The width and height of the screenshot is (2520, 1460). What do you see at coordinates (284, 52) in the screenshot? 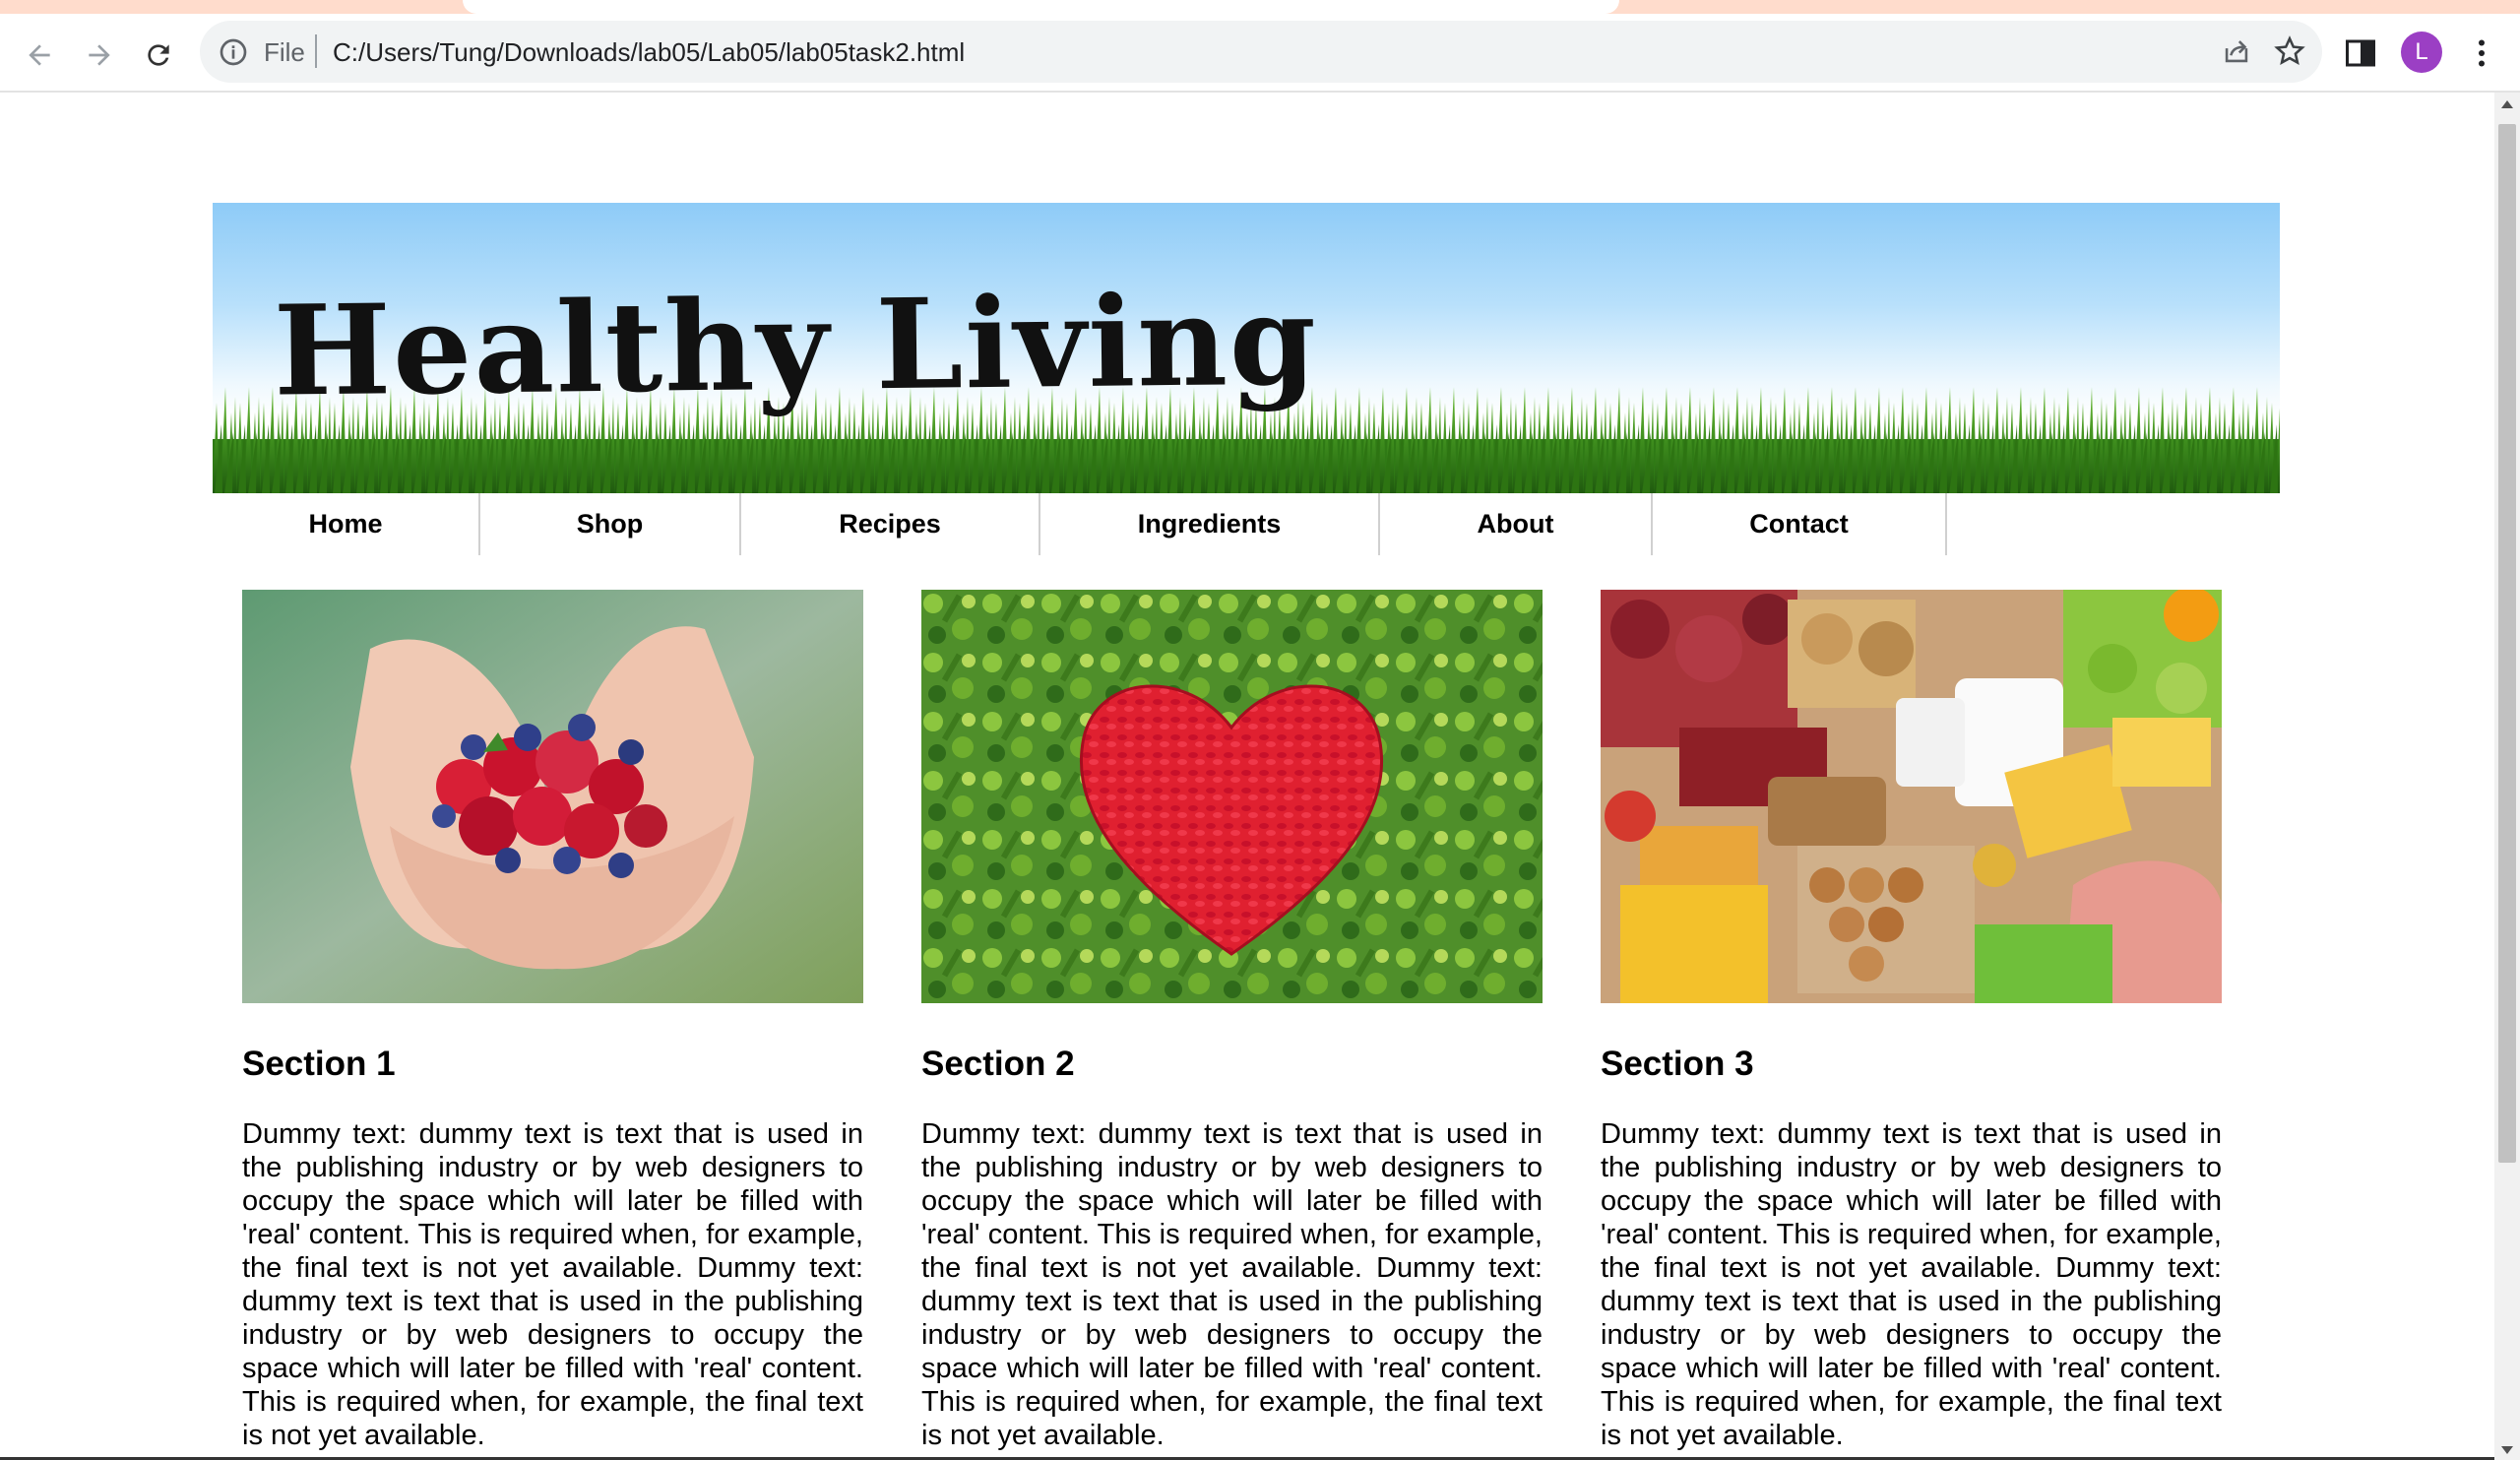
I see `url-scheme-label: File` at bounding box center [284, 52].